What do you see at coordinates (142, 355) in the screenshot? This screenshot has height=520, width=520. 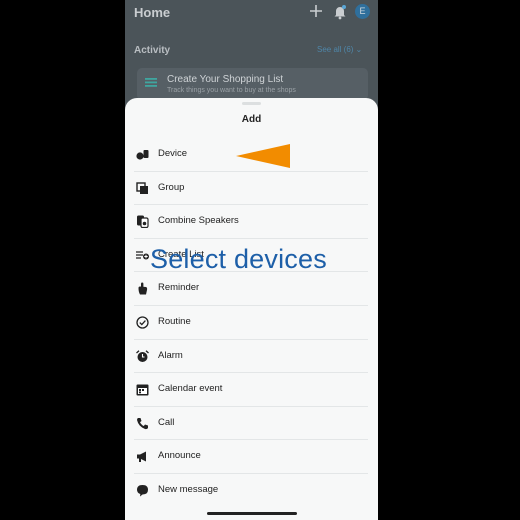 I see `alarm-icon` at bounding box center [142, 355].